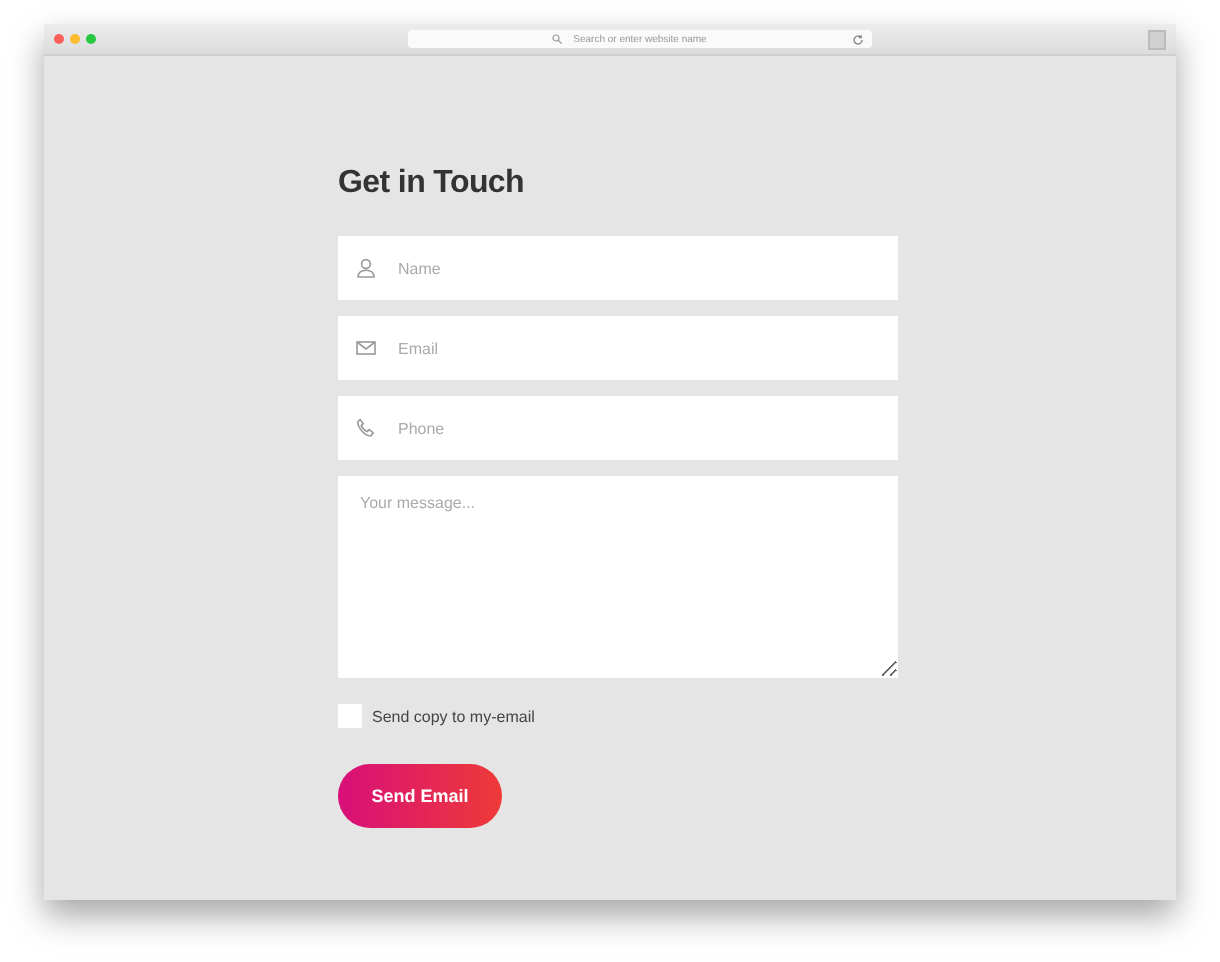  Describe the element at coordinates (420, 796) in the screenshot. I see `send-button: Send Email` at that location.